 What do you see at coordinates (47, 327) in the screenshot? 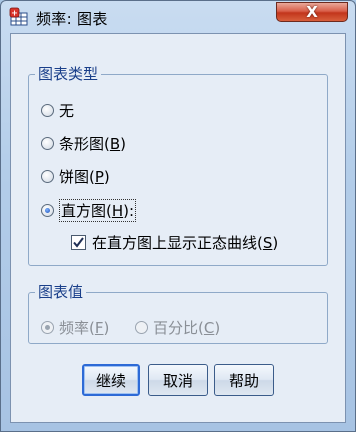
I see `radio-button-selected-disabled` at bounding box center [47, 327].